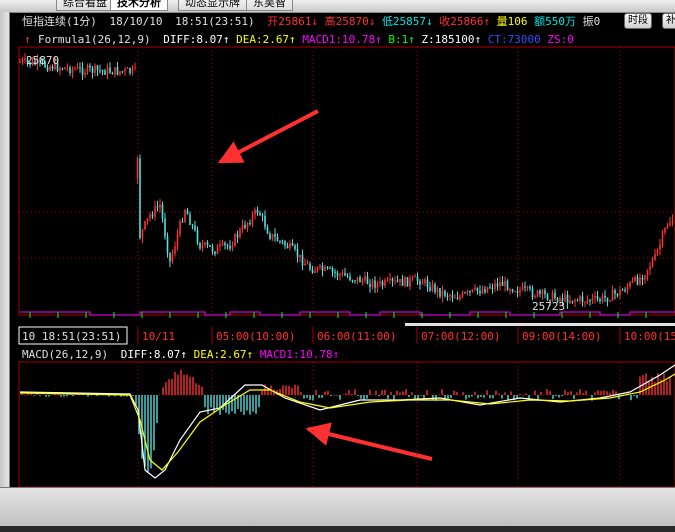  Describe the element at coordinates (158, 336) in the screenshot. I see `time-label: 10/11` at that location.